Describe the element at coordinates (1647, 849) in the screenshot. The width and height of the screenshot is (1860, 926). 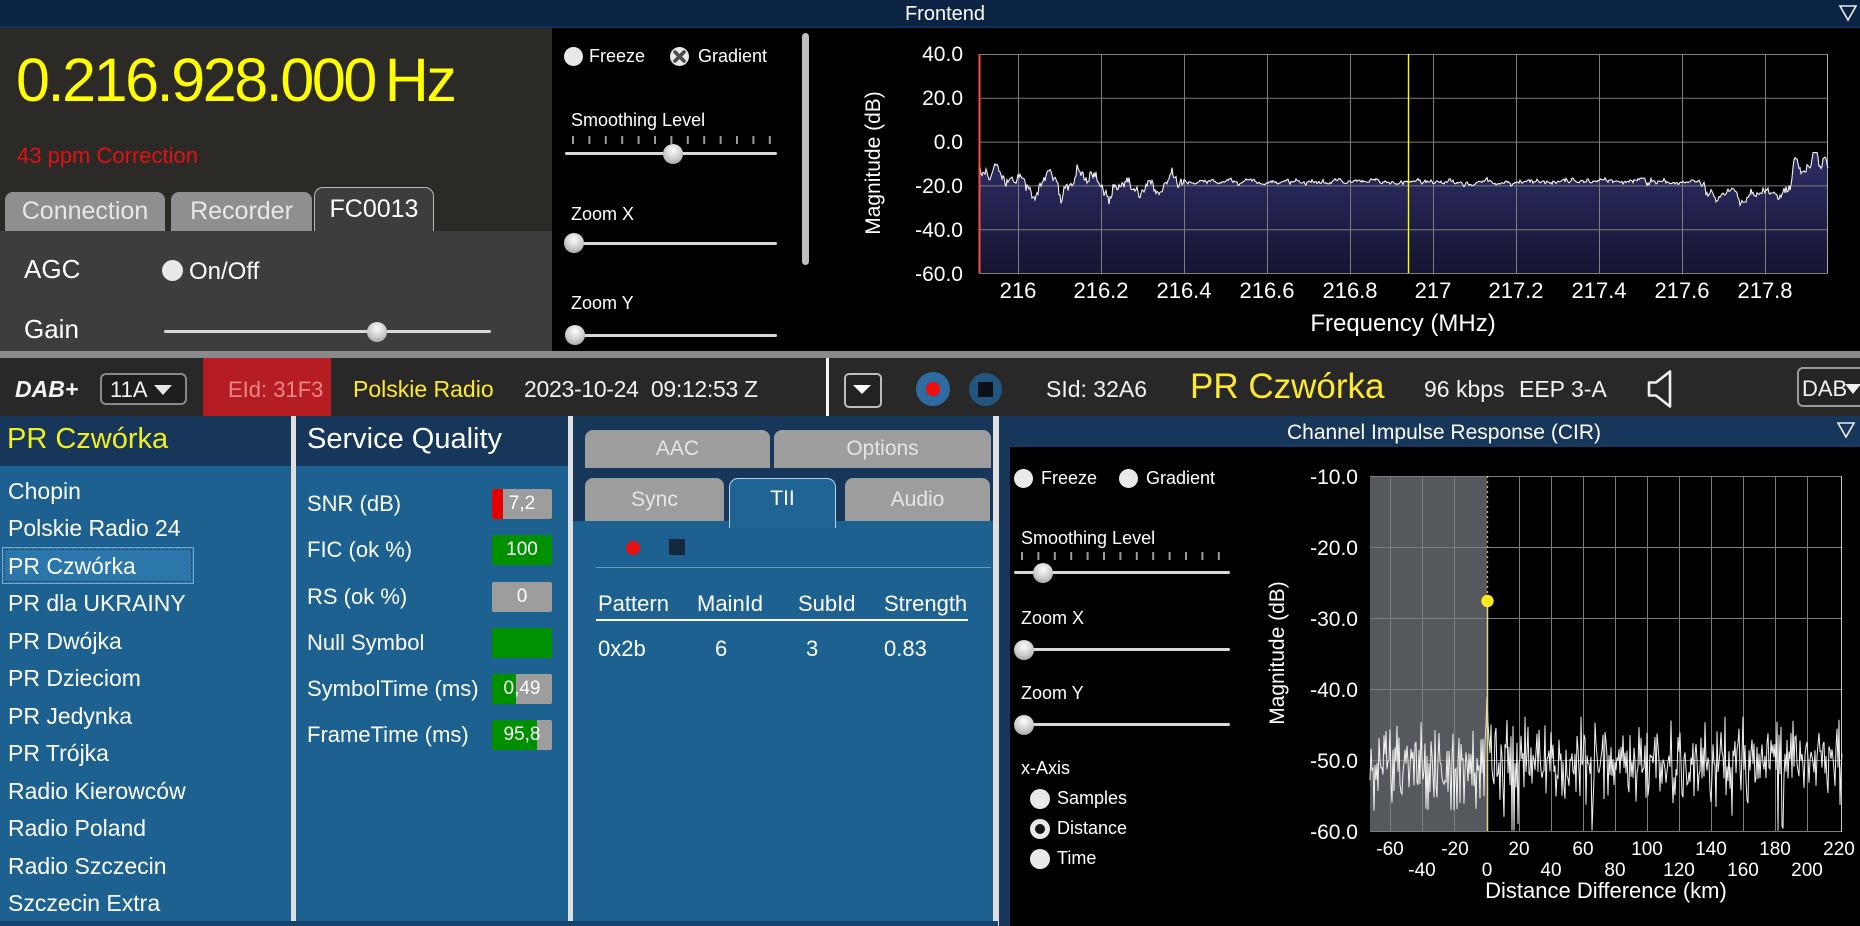
I see `svg-text: 100` at that location.